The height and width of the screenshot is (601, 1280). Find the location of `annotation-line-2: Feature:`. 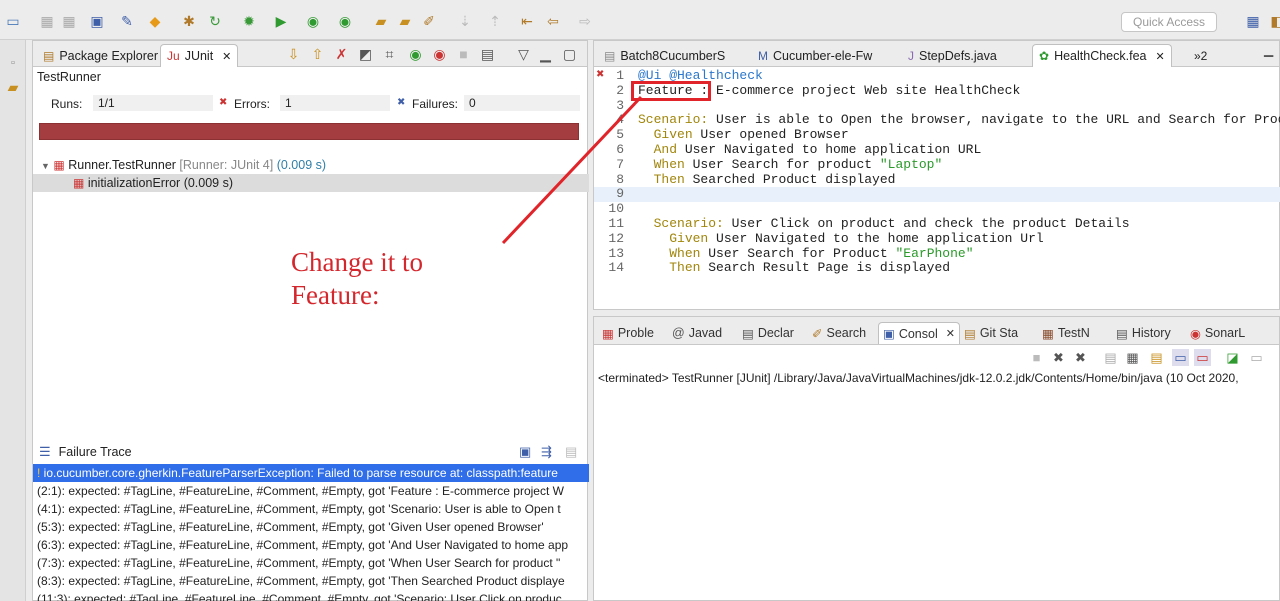

annotation-line-2: Feature: is located at coordinates (335, 295).